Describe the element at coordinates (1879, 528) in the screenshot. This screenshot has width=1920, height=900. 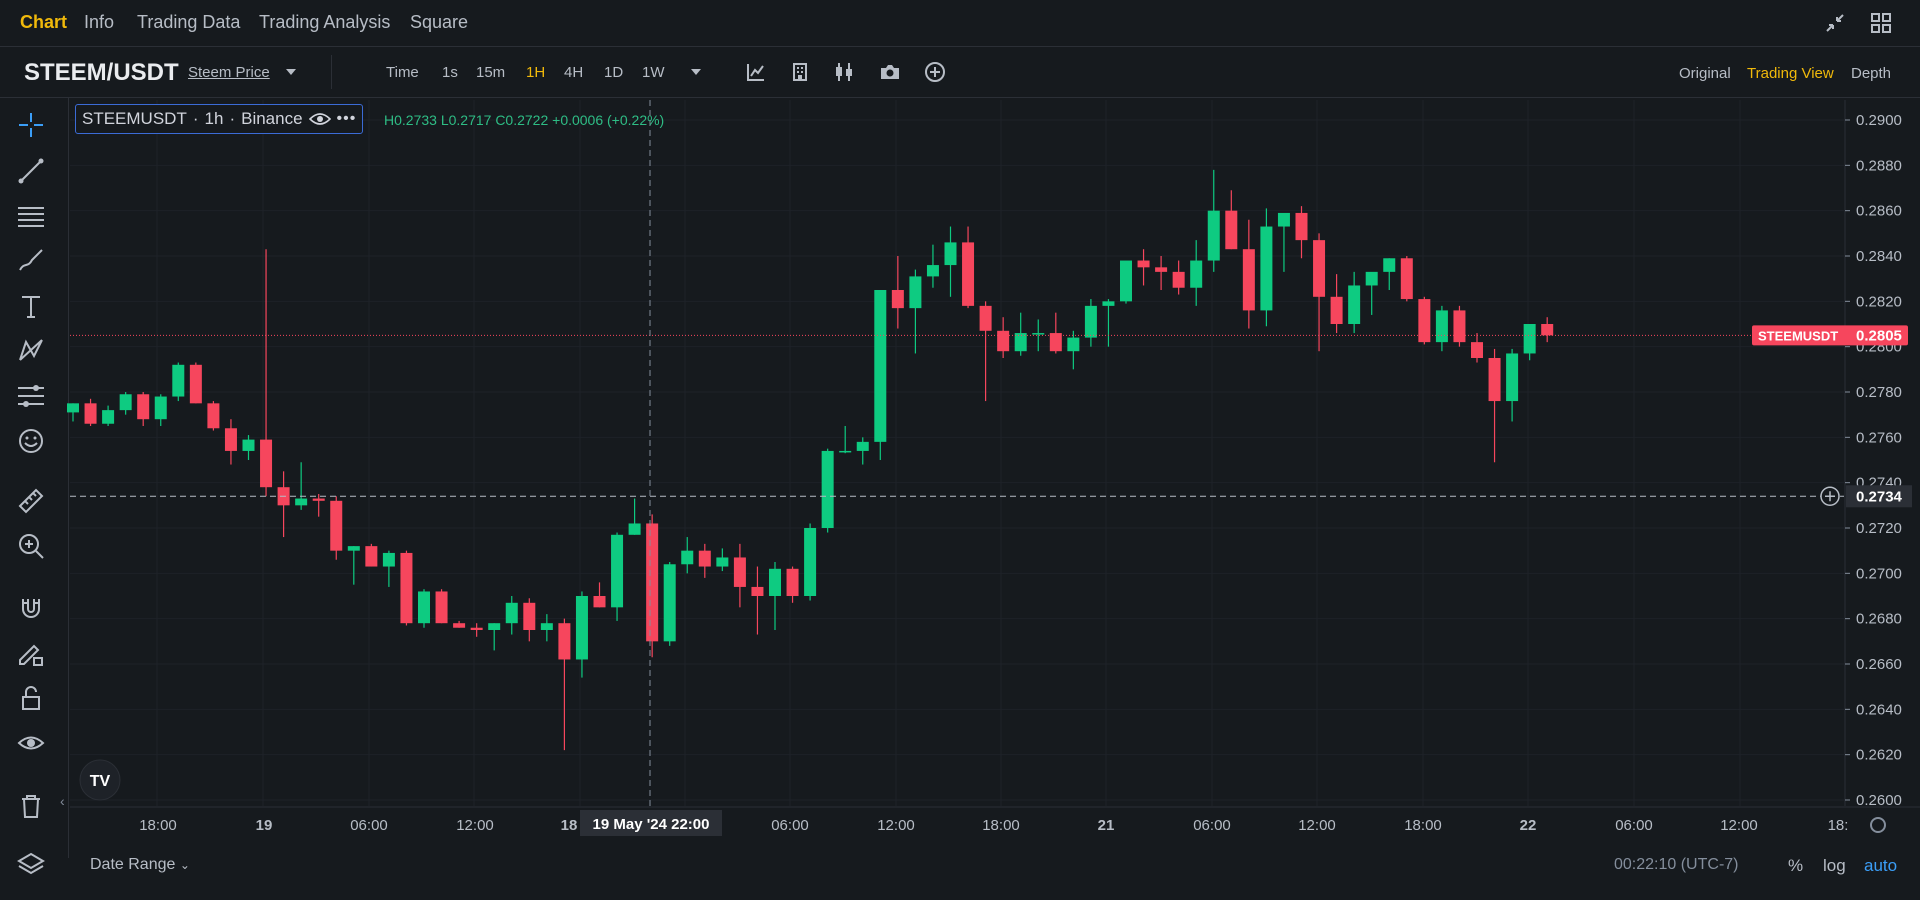
I see `price-tick-label: 0.2720` at that location.